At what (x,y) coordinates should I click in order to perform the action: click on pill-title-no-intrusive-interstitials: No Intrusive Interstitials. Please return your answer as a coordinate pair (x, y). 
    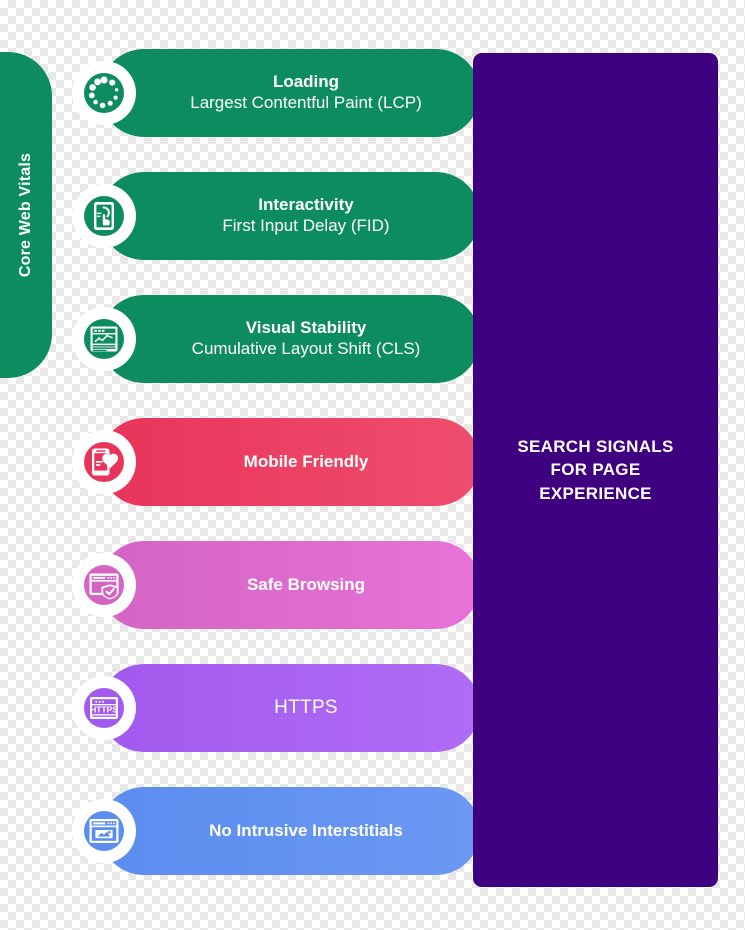
    Looking at the image, I should click on (306, 830).